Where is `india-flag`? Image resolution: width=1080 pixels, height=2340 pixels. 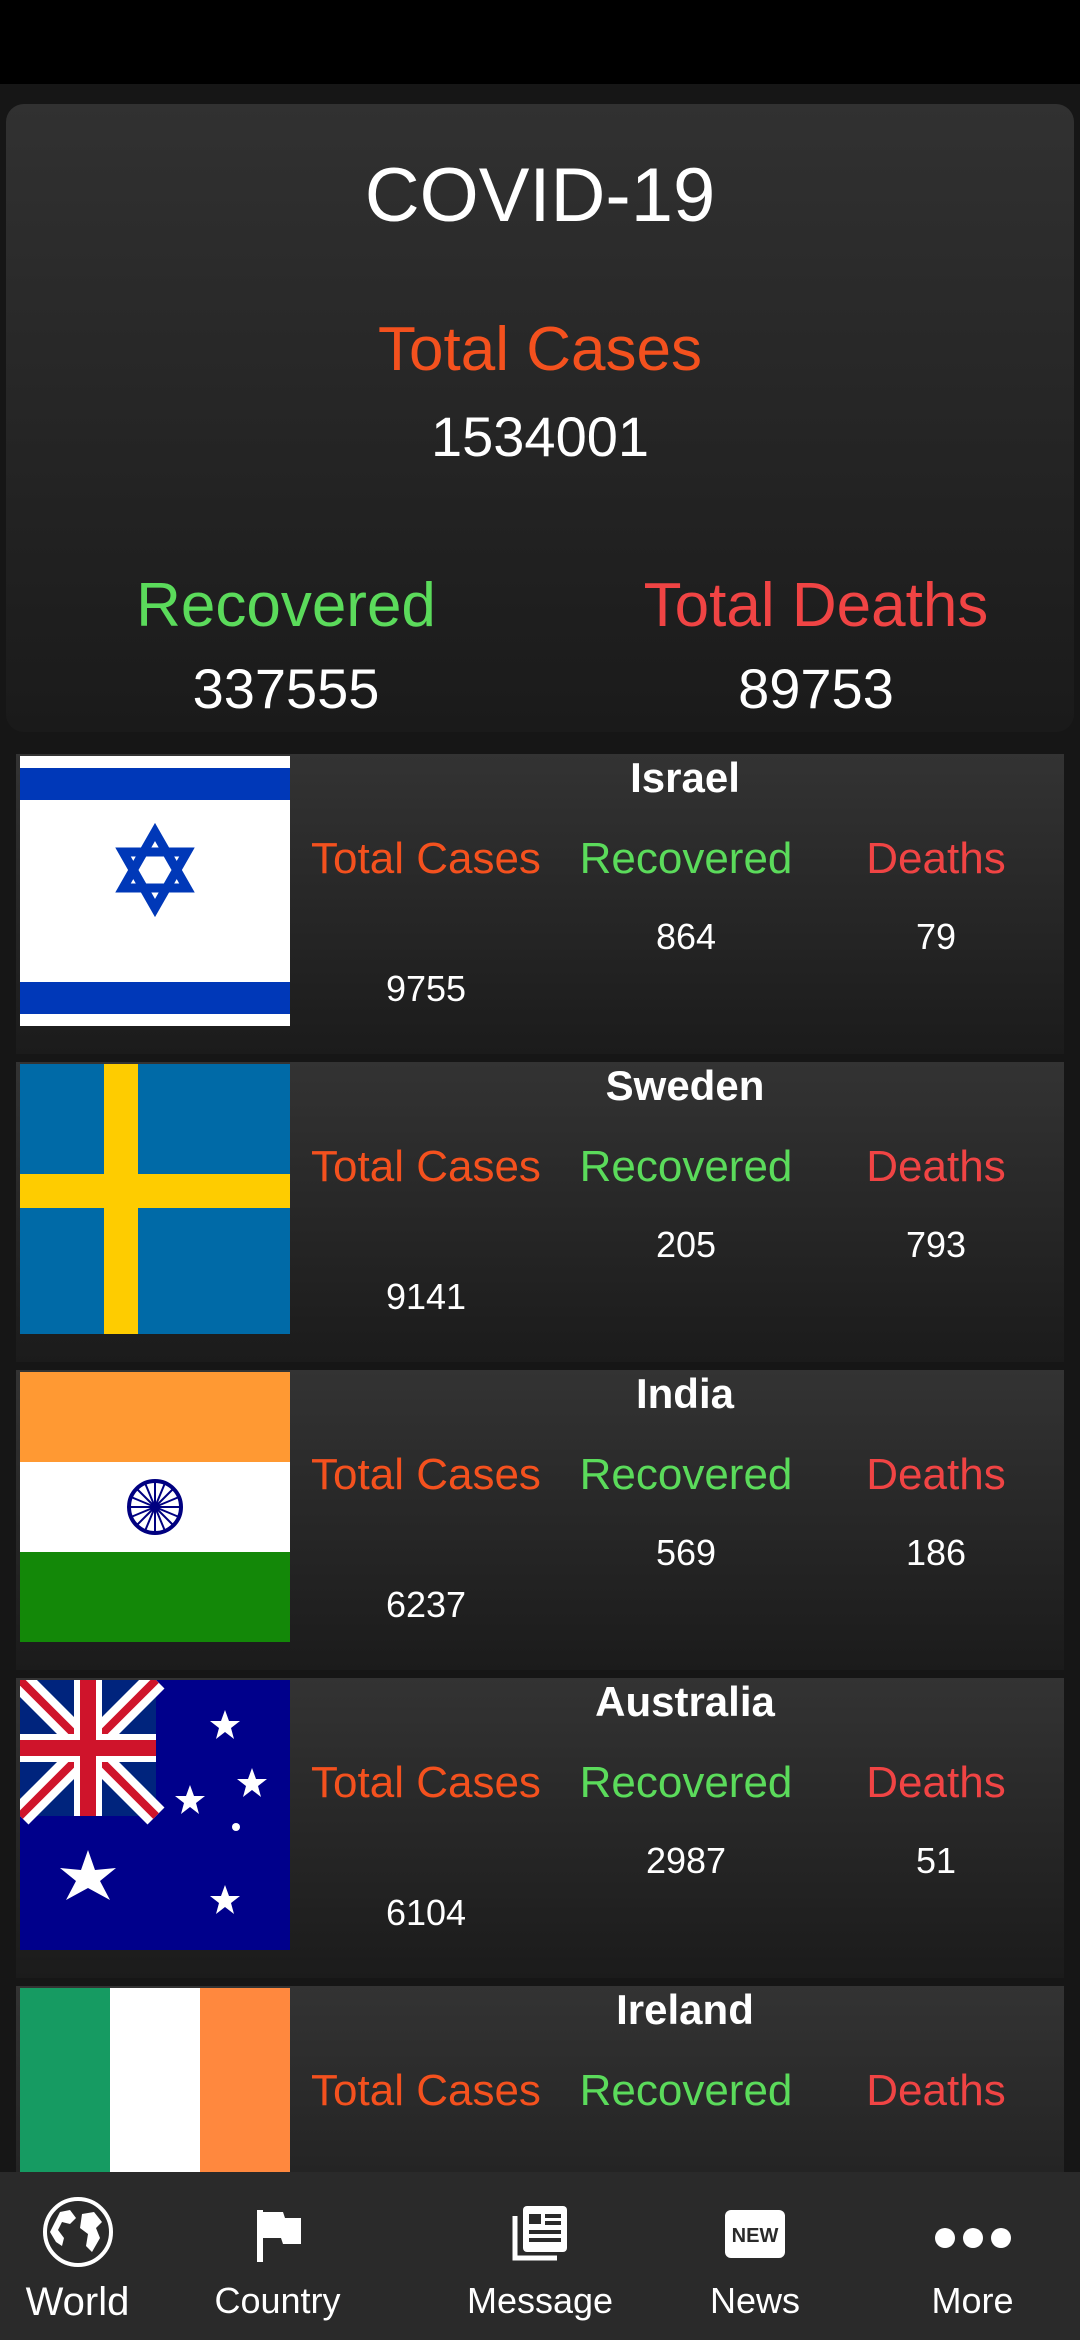 india-flag is located at coordinates (155, 1507).